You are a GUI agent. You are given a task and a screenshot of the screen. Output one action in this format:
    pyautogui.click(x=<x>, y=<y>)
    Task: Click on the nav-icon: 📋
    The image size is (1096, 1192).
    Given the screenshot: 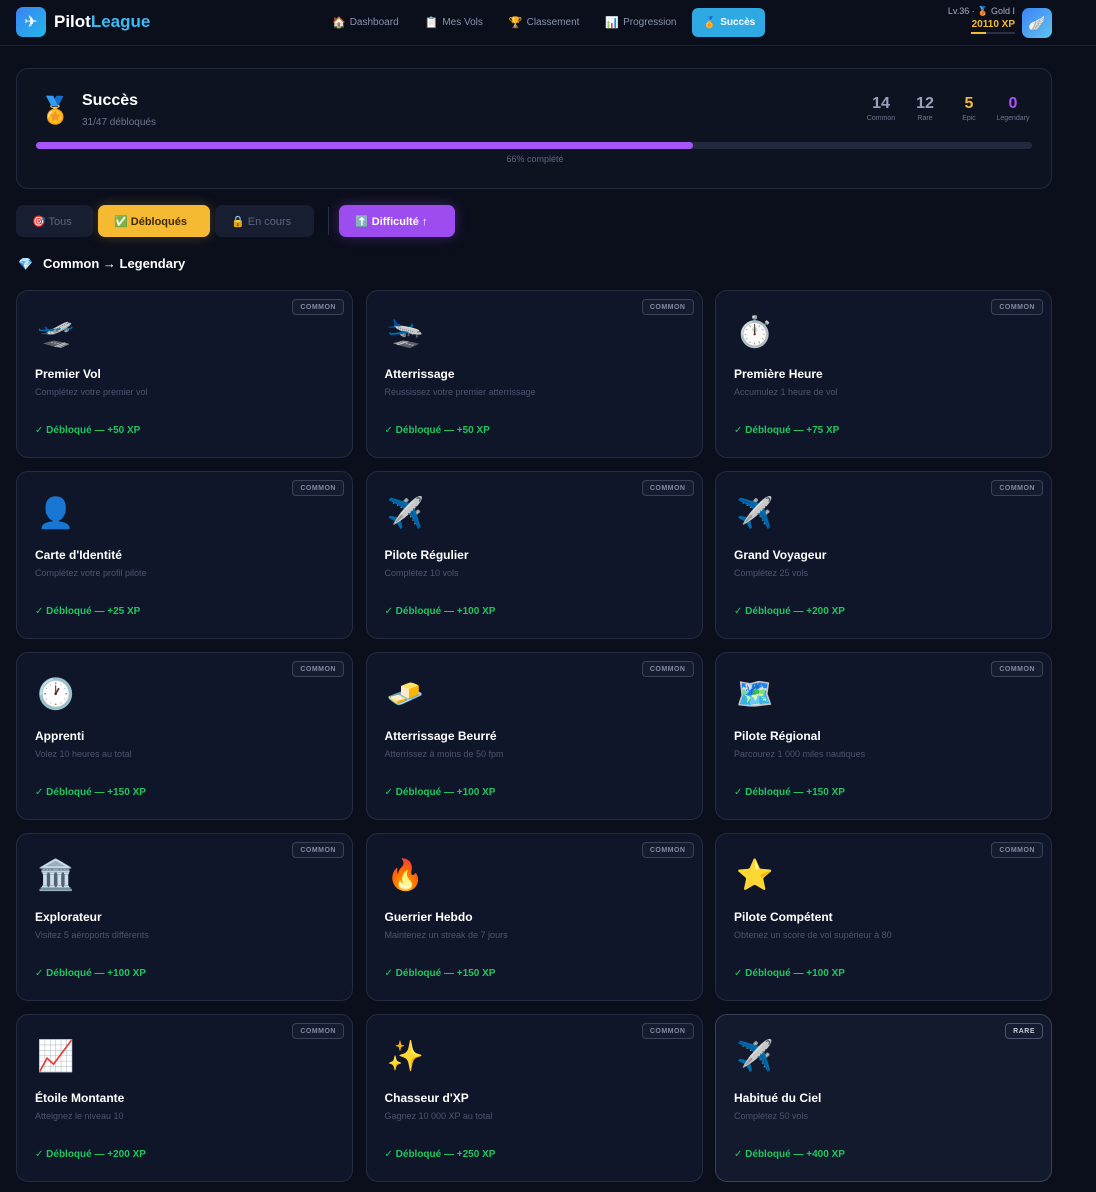 What is the action you would take?
    pyautogui.click(x=431, y=23)
    